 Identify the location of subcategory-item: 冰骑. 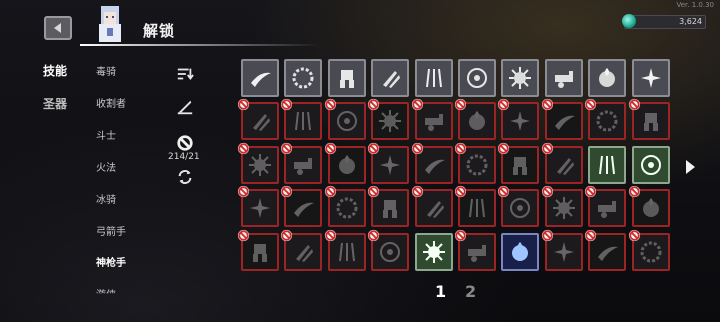
(106, 198).